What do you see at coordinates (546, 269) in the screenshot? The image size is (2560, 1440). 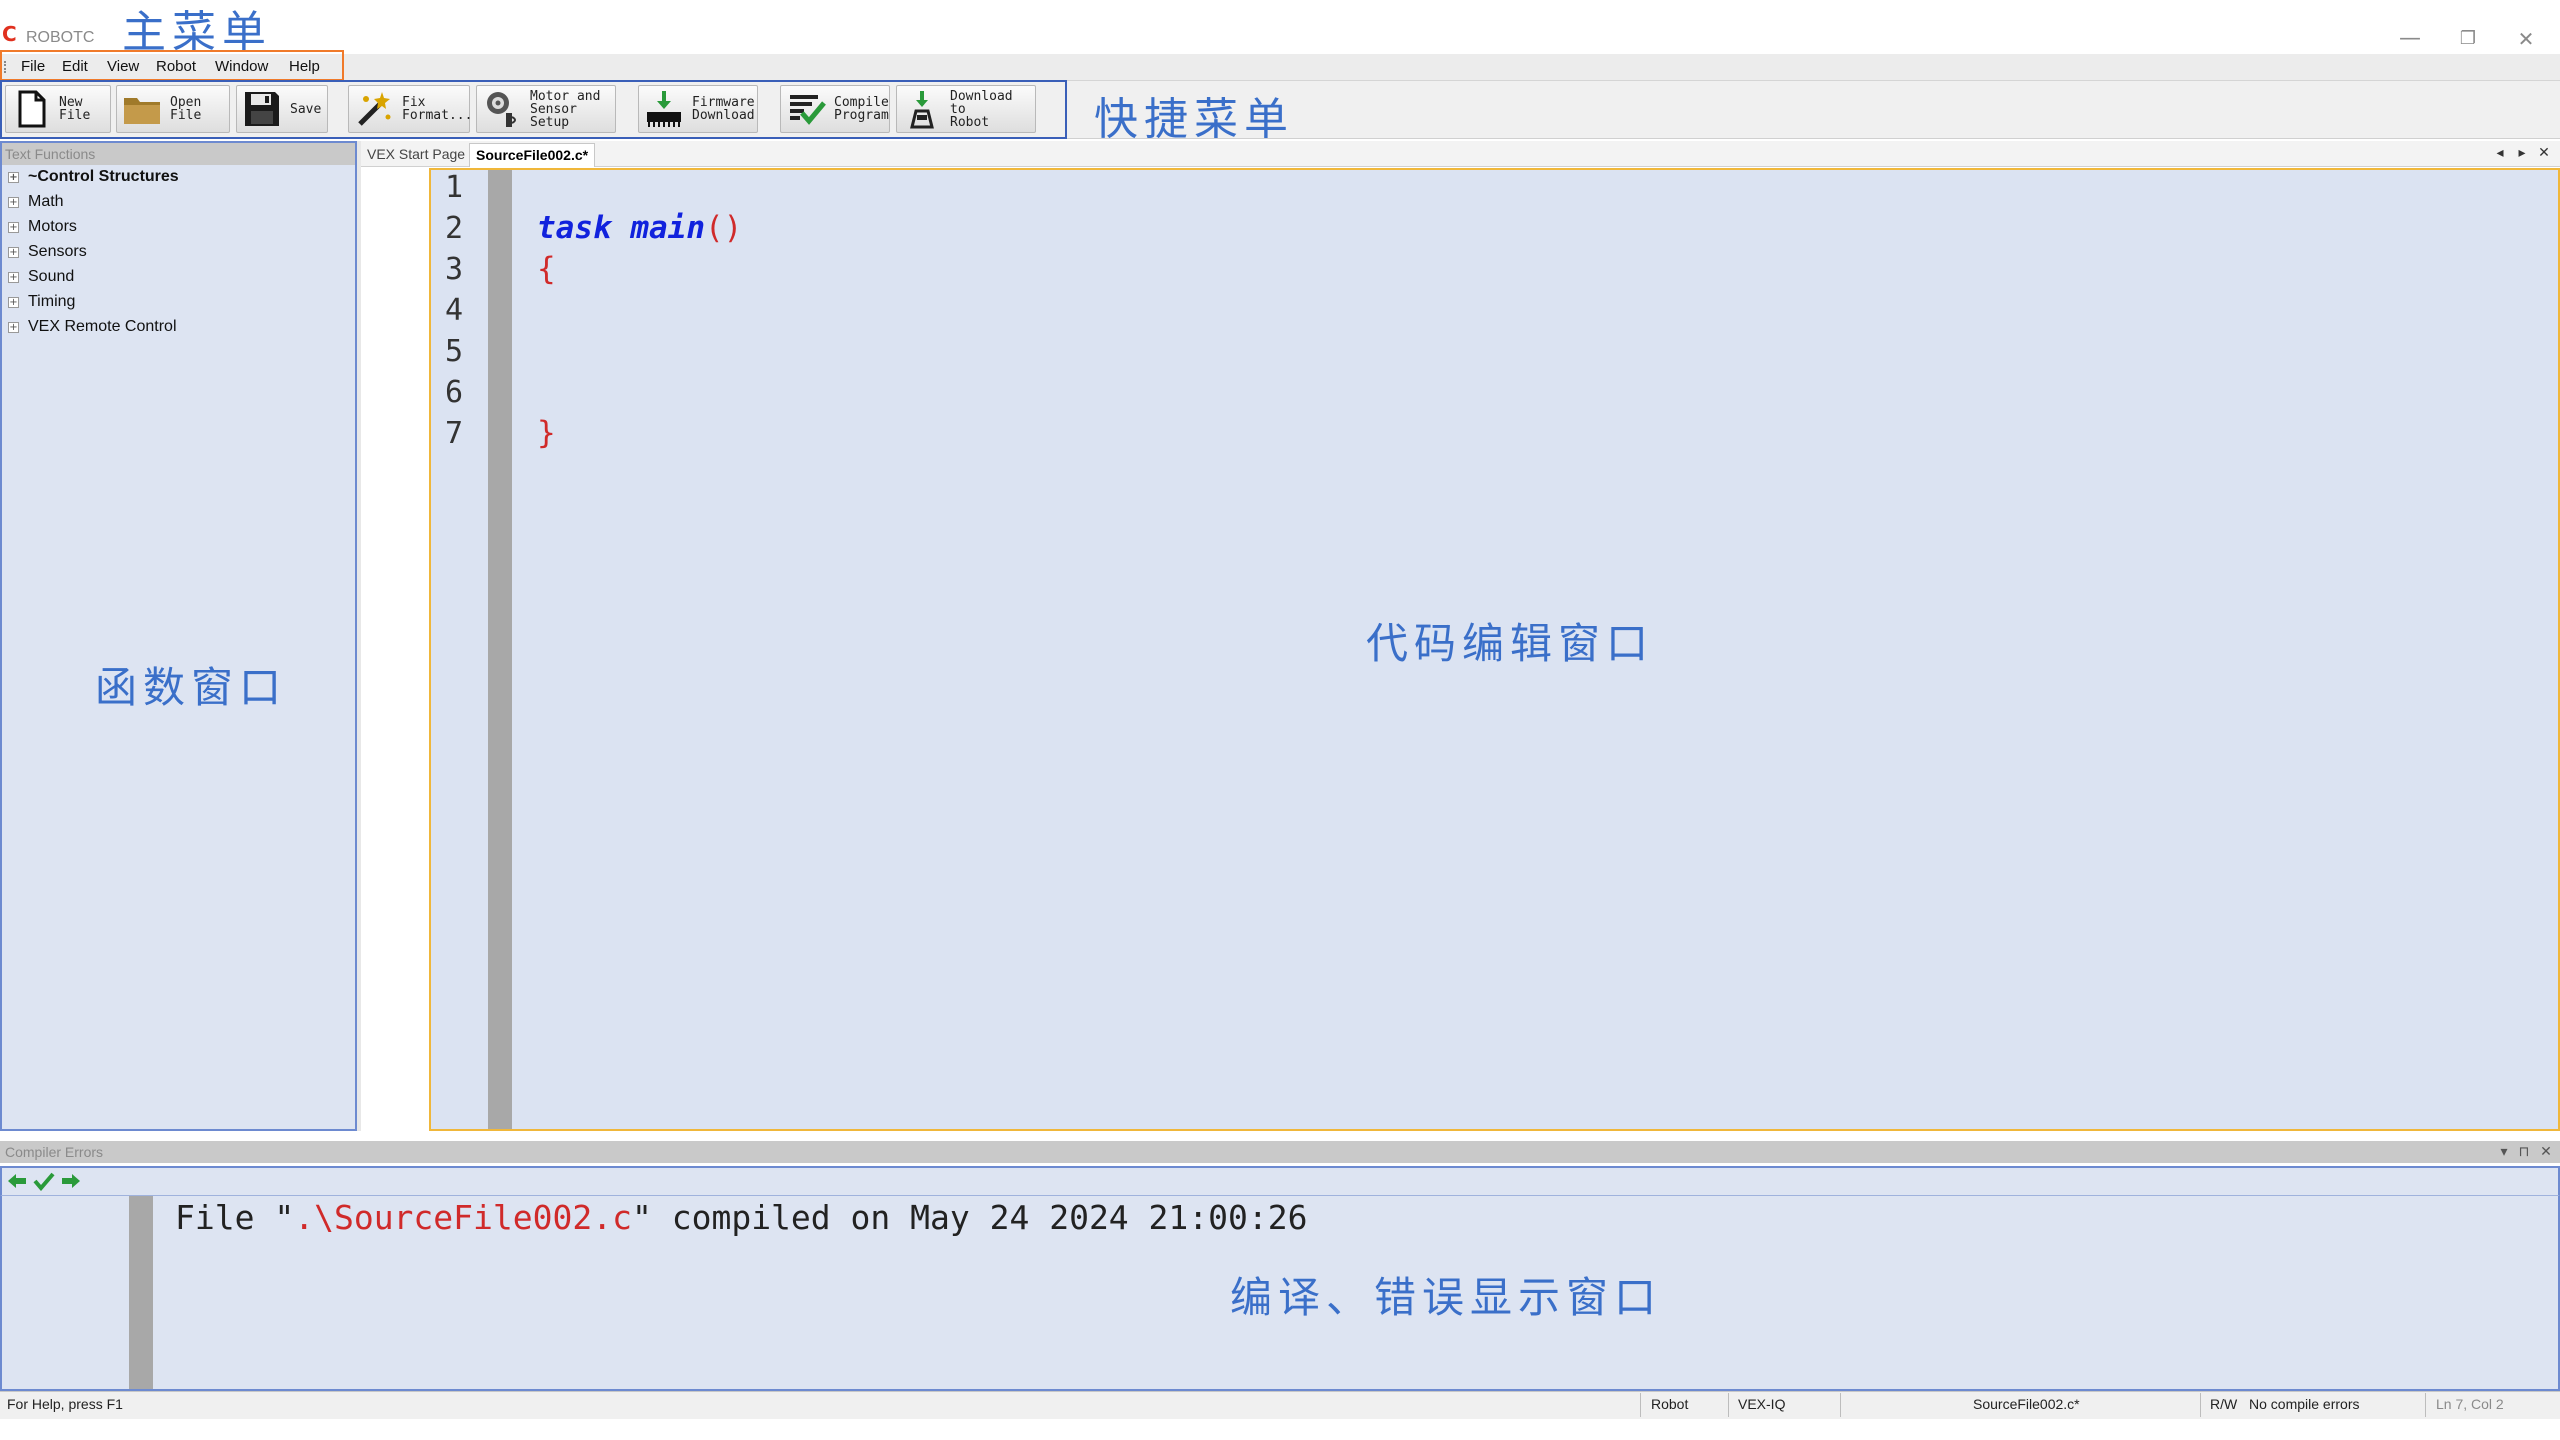 I see `code-line-3: {` at bounding box center [546, 269].